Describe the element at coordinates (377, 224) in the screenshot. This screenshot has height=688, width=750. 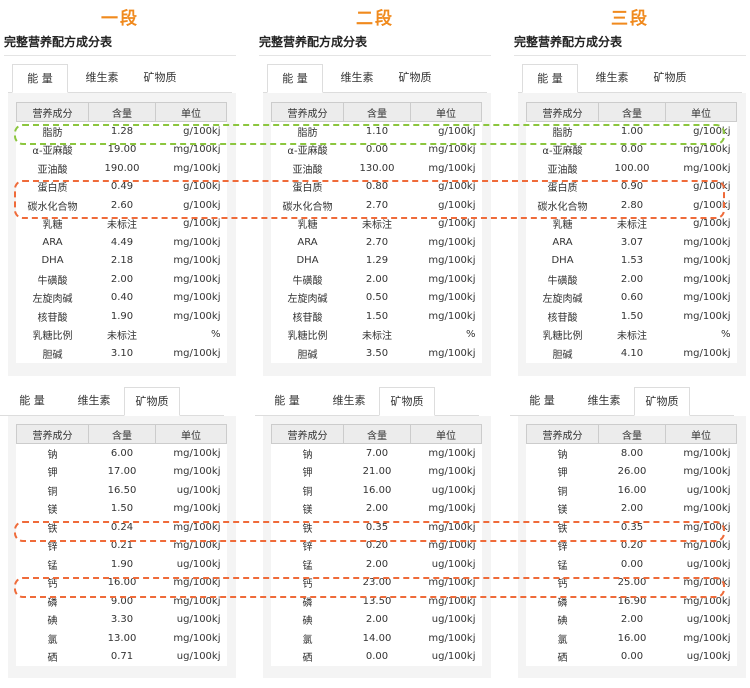
I see `table-row: 乳糖 未标注 g/100kj` at that location.